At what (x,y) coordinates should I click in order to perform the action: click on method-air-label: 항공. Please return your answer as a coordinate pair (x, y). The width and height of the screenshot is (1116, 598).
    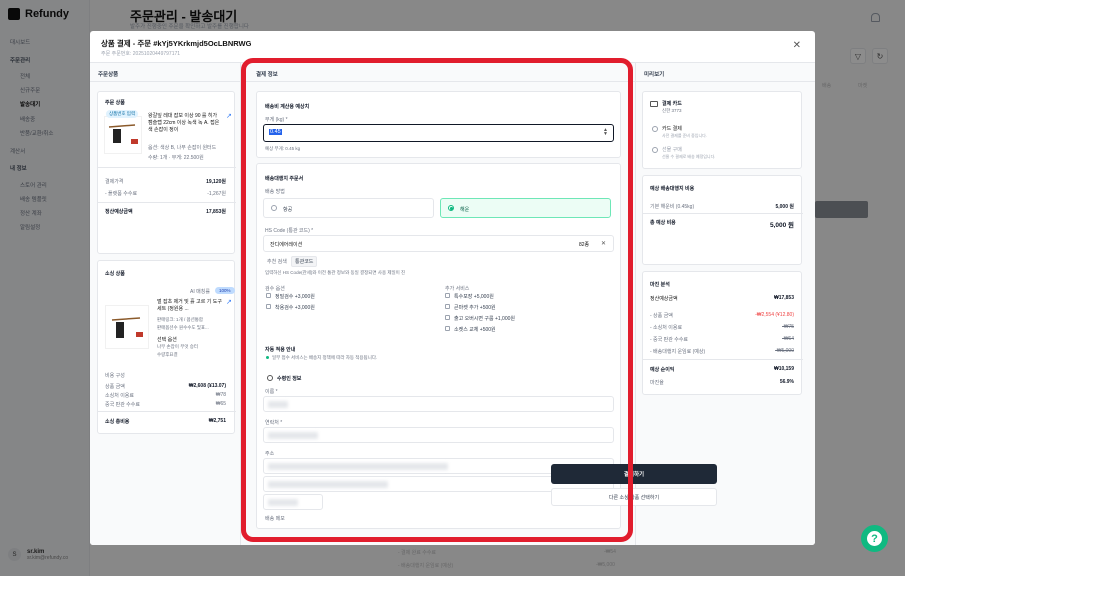
    Looking at the image, I should click on (288, 210).